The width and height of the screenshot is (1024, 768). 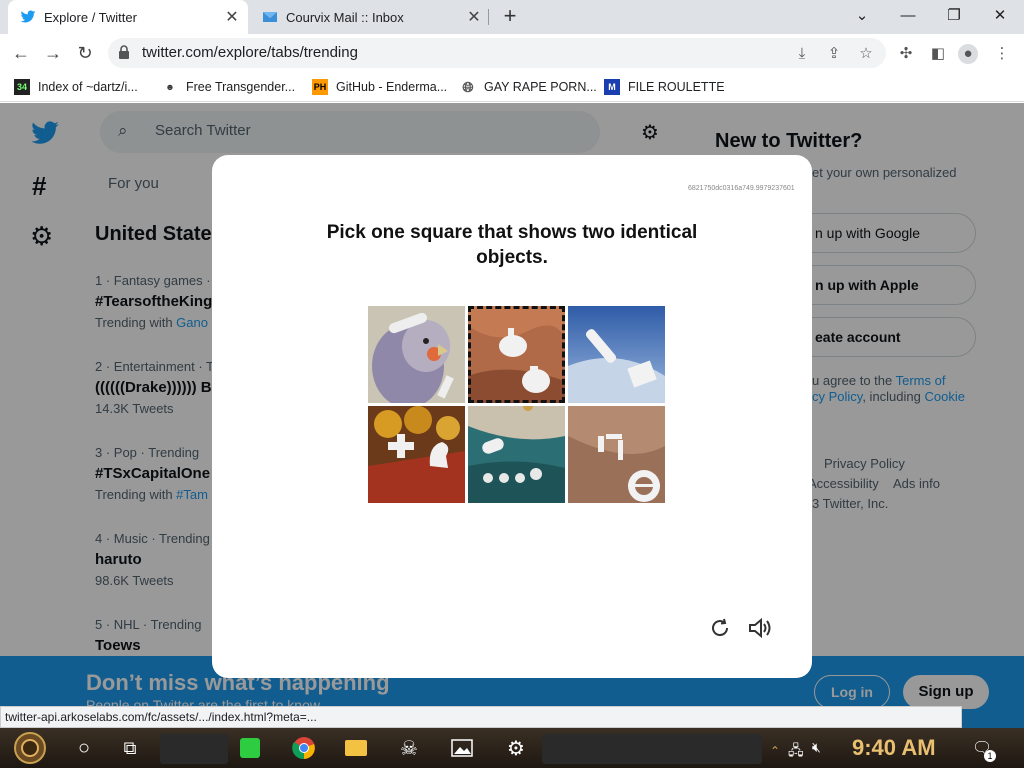 What do you see at coordinates (21, 53) in the screenshot?
I see `back-button: ←` at bounding box center [21, 53].